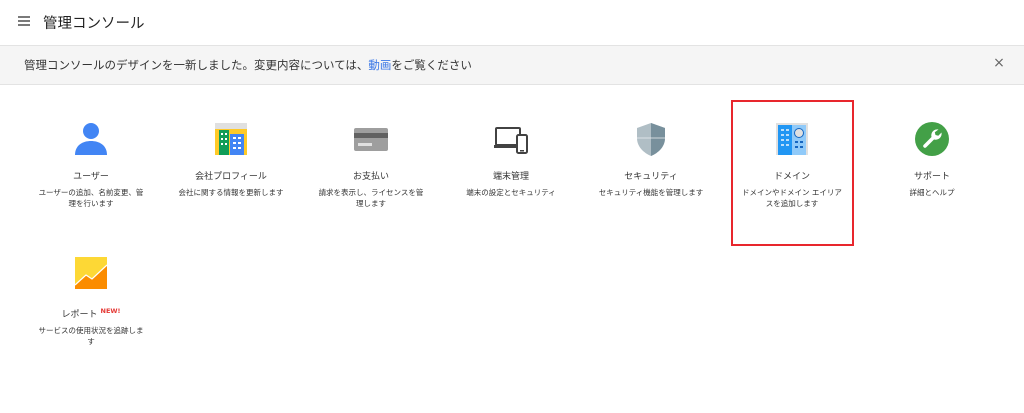 The width and height of the screenshot is (1024, 413). I want to click on tile-support: サポート 詳細とヘルプ, so click(932, 159).